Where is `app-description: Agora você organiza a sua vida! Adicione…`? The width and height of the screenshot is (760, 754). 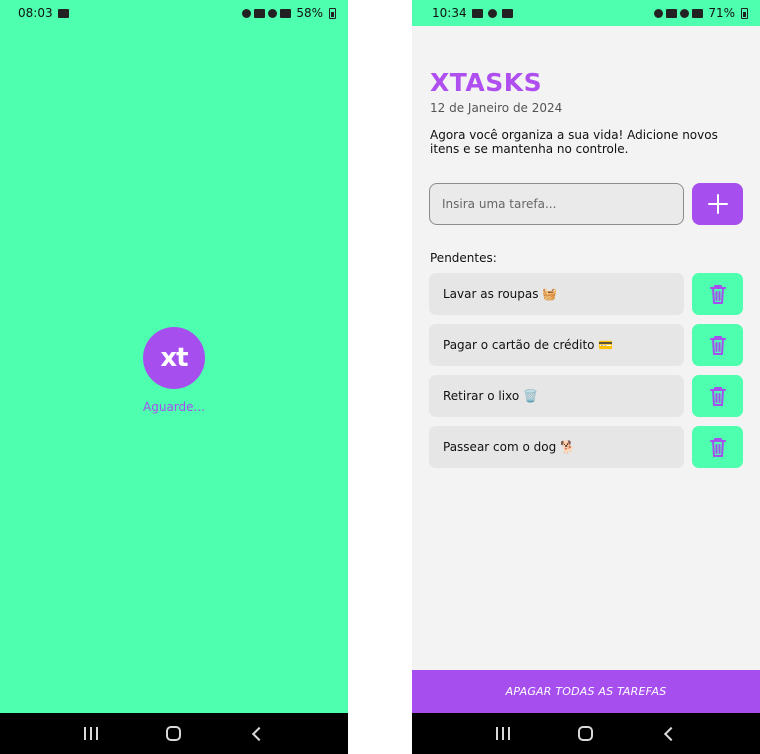 app-description: Agora você organiza a sua vida! Adicione… is located at coordinates (574, 142).